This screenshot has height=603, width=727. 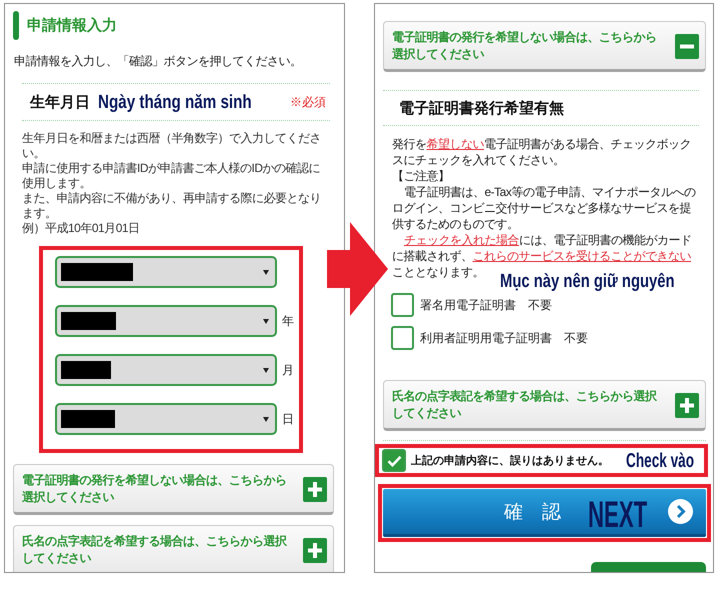 I want to click on help-text: また、申請内容に不備があり、再申請する際に必要となります。, so click(x=172, y=206).